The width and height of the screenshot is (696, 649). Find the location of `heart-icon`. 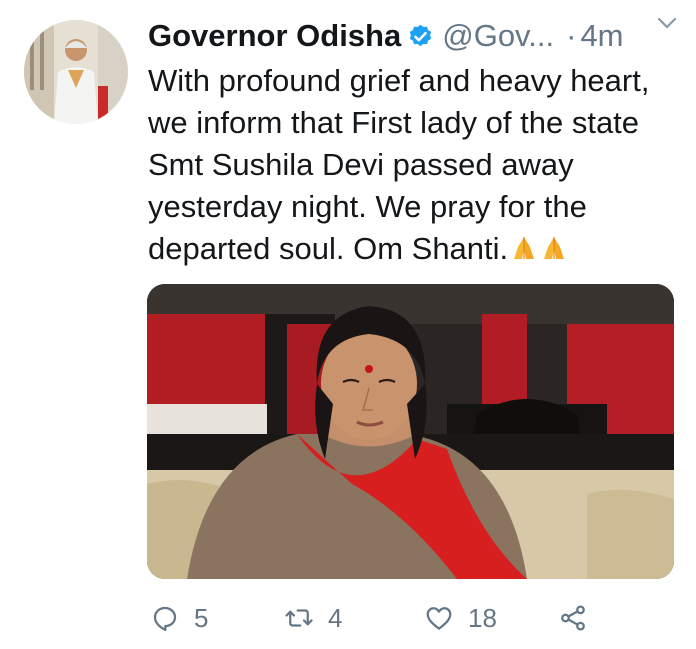

heart-icon is located at coordinates (439, 618).